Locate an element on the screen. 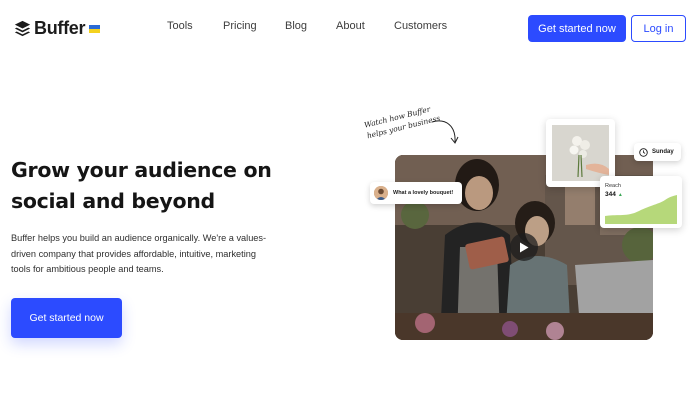  nav-item-blog: Blog is located at coordinates (296, 26).